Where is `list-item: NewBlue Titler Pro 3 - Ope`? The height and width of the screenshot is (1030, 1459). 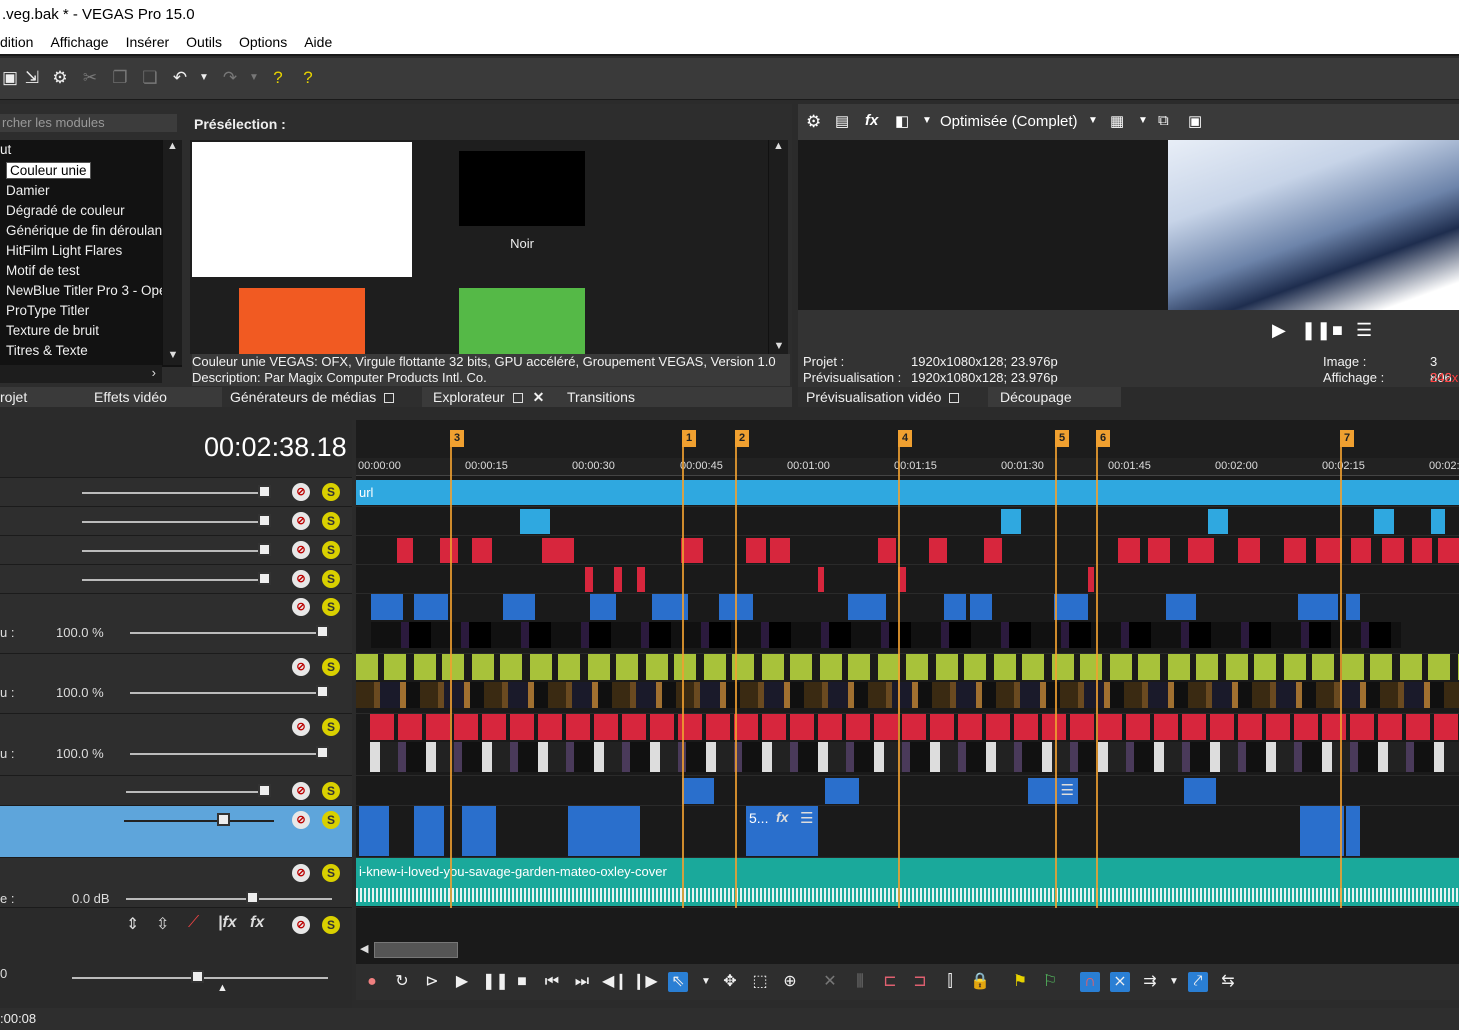
list-item: NewBlue Titler Pro 3 - Ope is located at coordinates (91, 291).